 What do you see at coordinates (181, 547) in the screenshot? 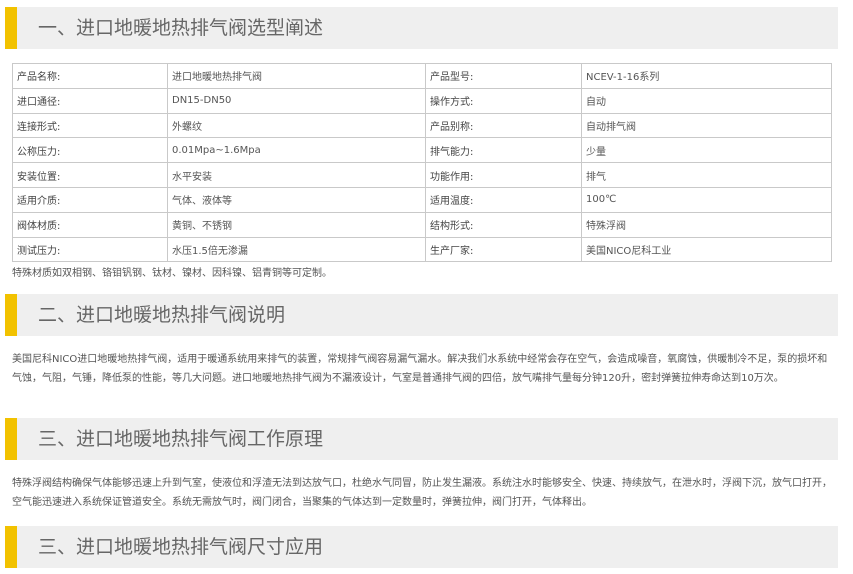
I see `section-title: 三、进口地暖地热排气阀尺寸应用` at bounding box center [181, 547].